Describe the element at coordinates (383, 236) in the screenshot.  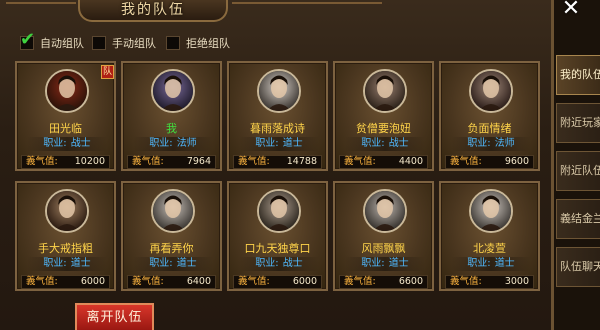
I see `member-card: 风雨飘飘 职业: 道士 義气值: 6600` at that location.